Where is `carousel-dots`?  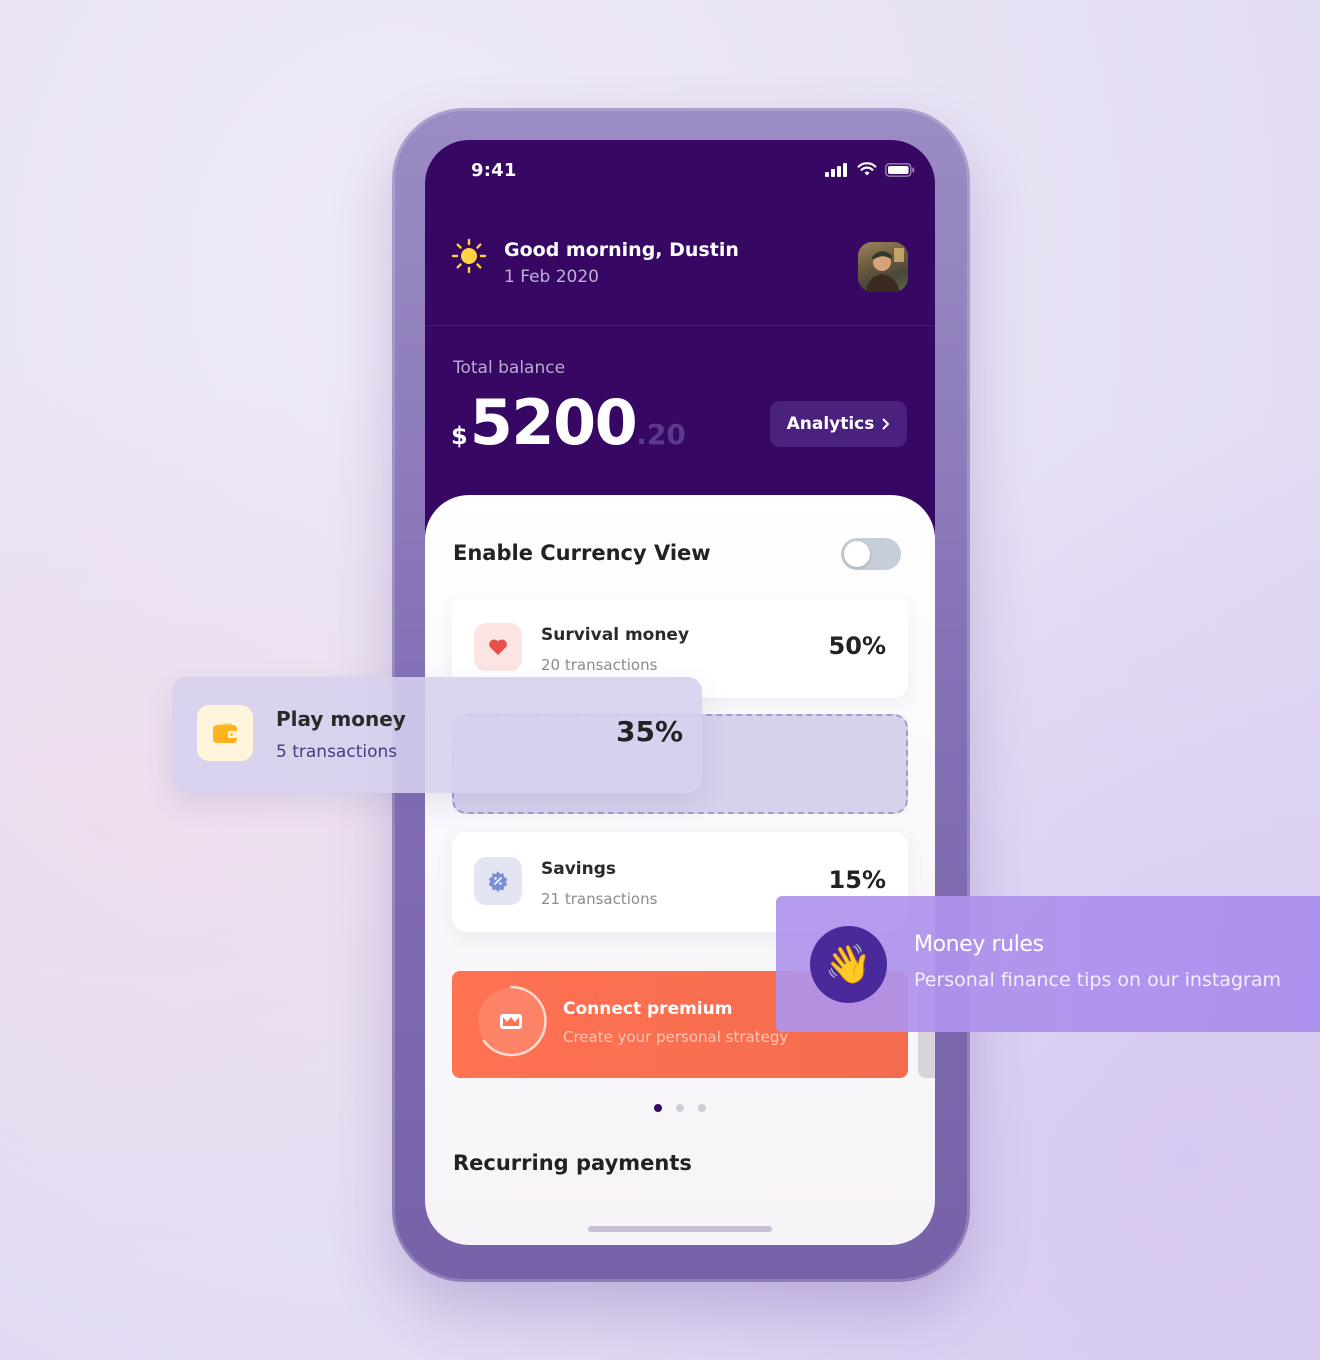 carousel-dots is located at coordinates (680, 1108).